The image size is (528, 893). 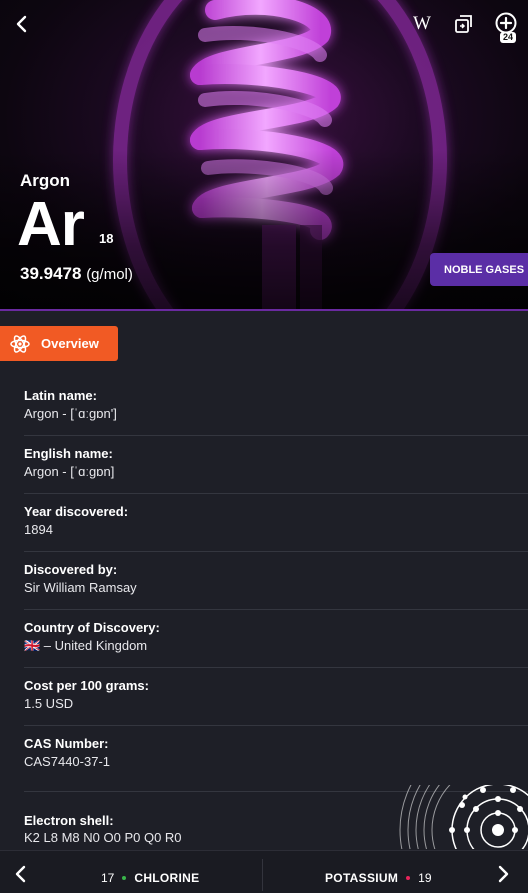 I want to click on hero-divider, so click(x=264, y=310).